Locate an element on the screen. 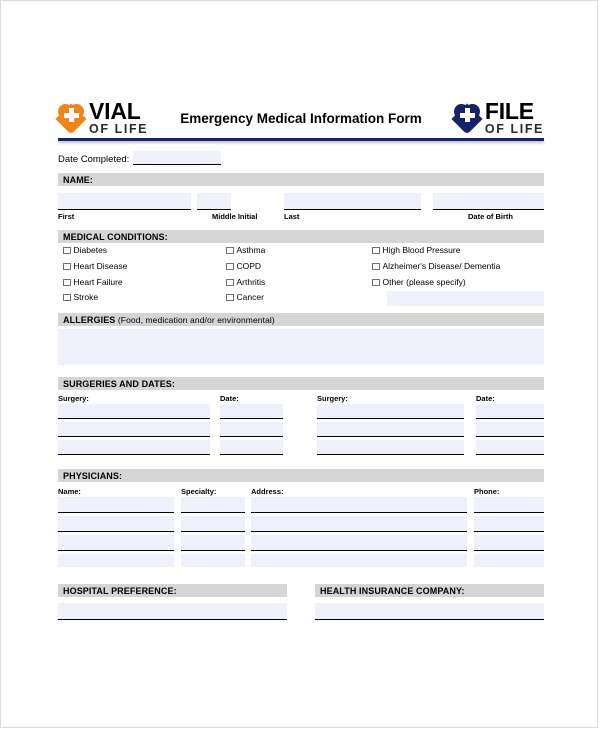 Image resolution: width=600 pixels, height=730 pixels. first-name-label: First is located at coordinates (66, 216).